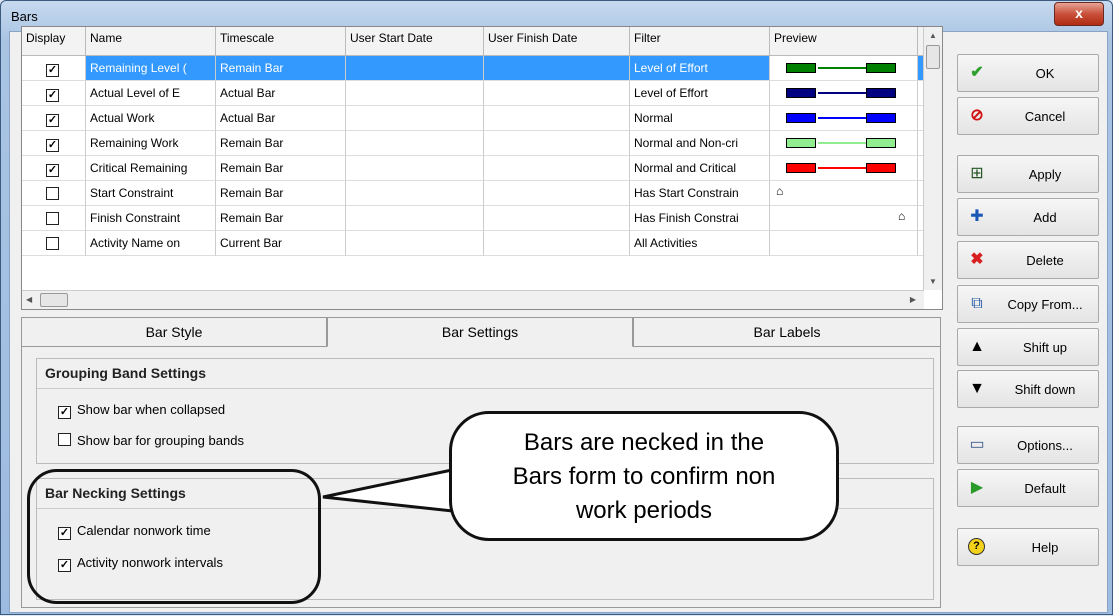  Describe the element at coordinates (557, 41) in the screenshot. I see `column-header: User Finish Date` at that location.